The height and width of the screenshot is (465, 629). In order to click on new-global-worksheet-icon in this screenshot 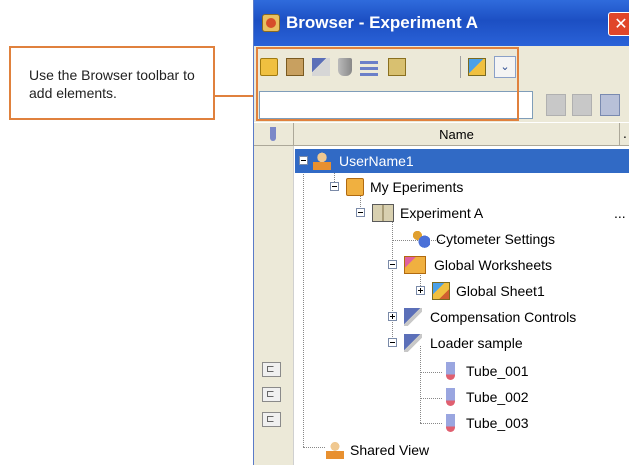, I will do `click(477, 67)`.